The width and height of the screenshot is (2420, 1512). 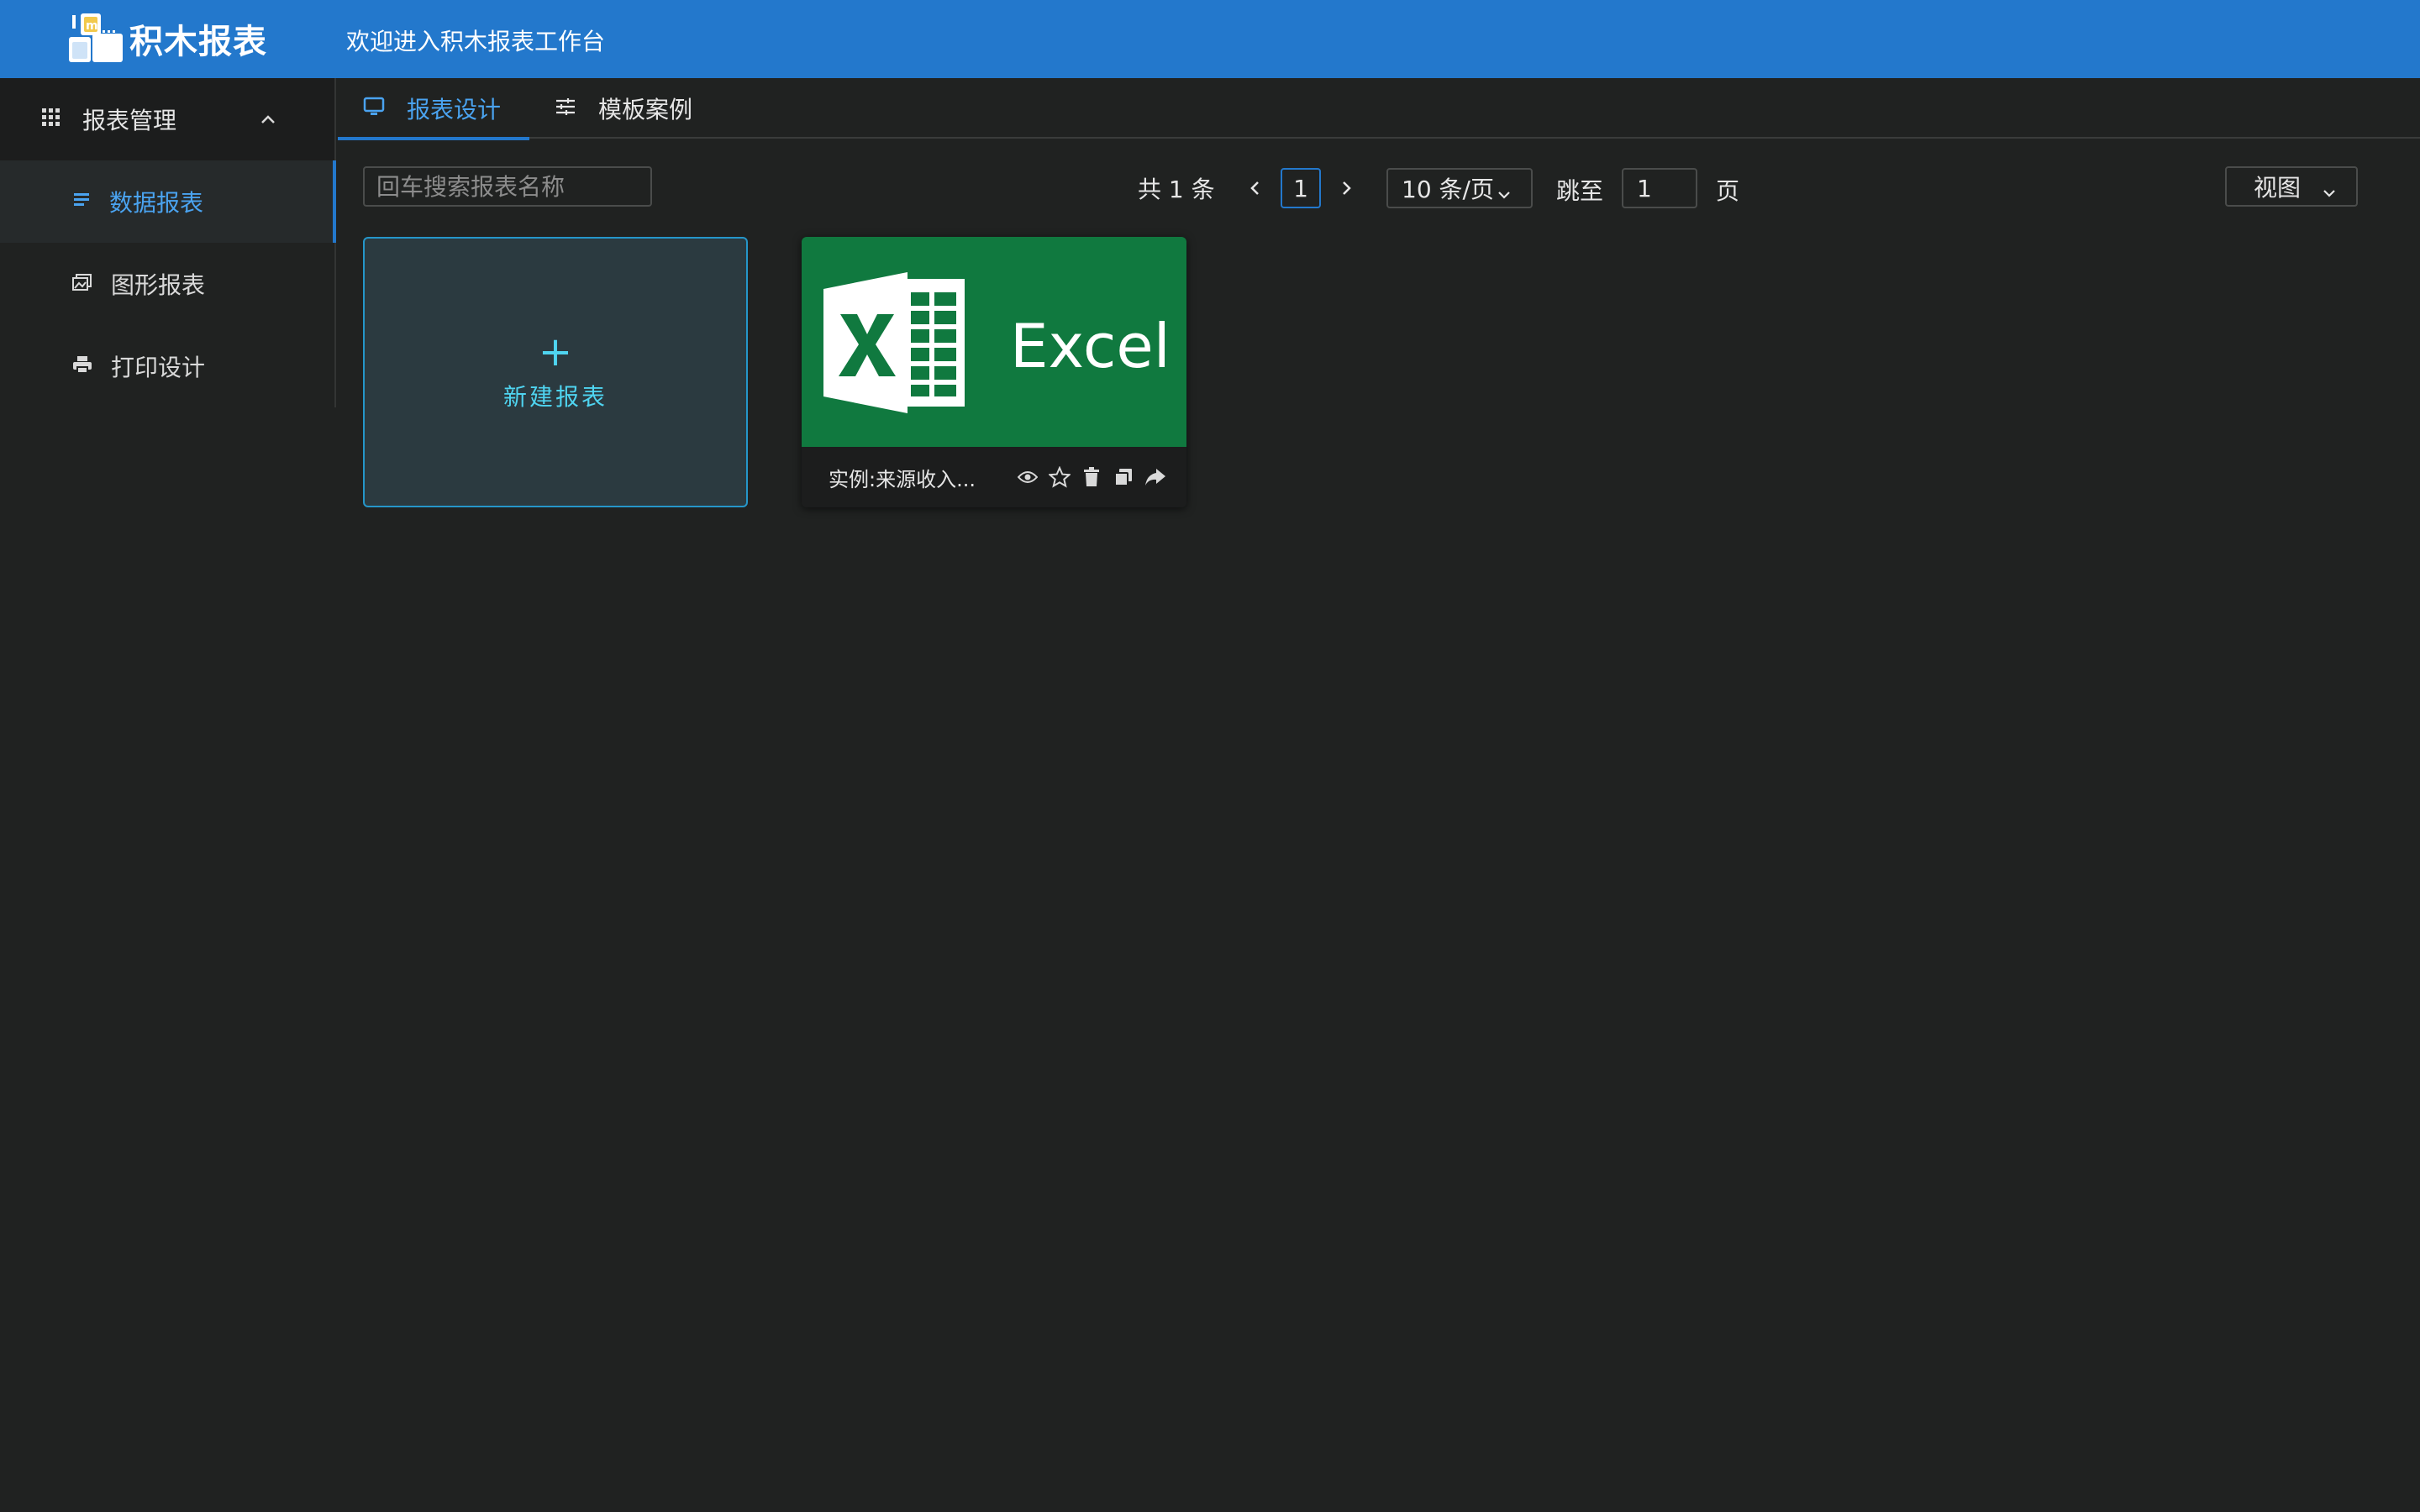 I want to click on page-size-select: 10 条/页, so click(x=1459, y=188).